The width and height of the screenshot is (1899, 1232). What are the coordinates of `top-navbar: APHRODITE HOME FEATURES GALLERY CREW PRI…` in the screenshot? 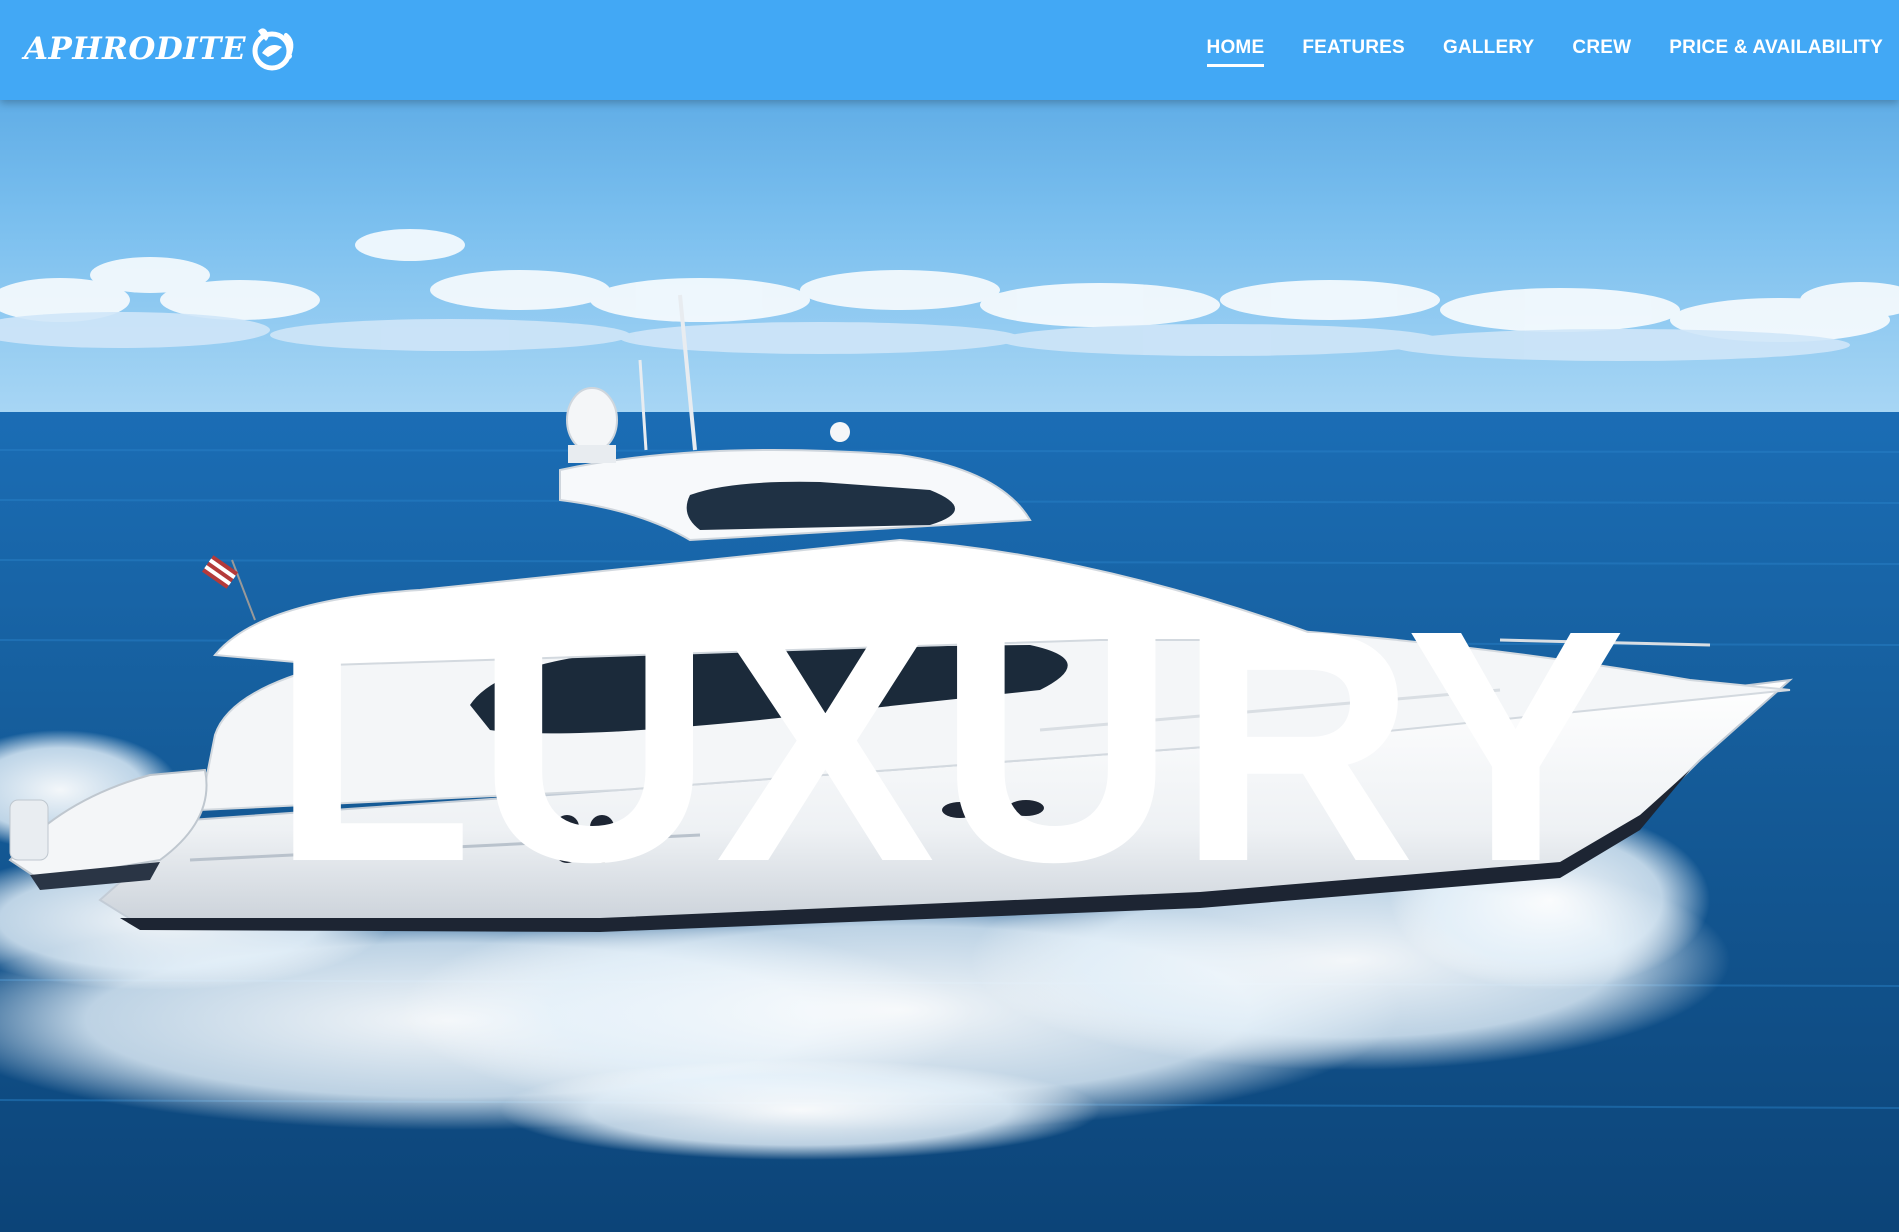 It's located at (949, 50).